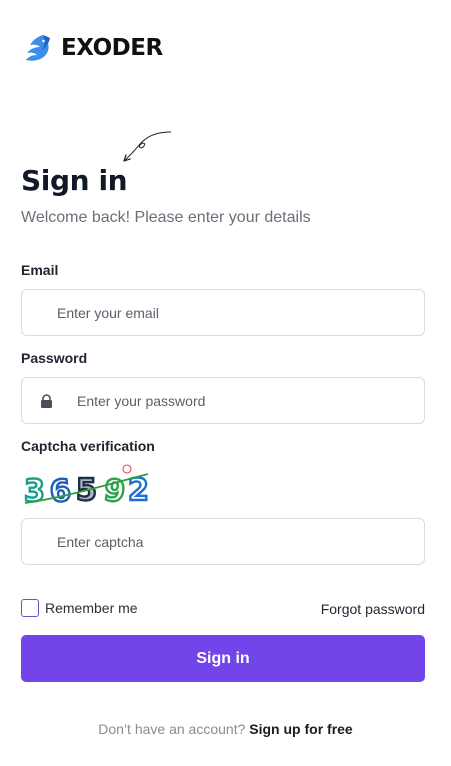 The image size is (451, 766). Describe the element at coordinates (74, 180) in the screenshot. I see `page-title: Sign in` at that location.